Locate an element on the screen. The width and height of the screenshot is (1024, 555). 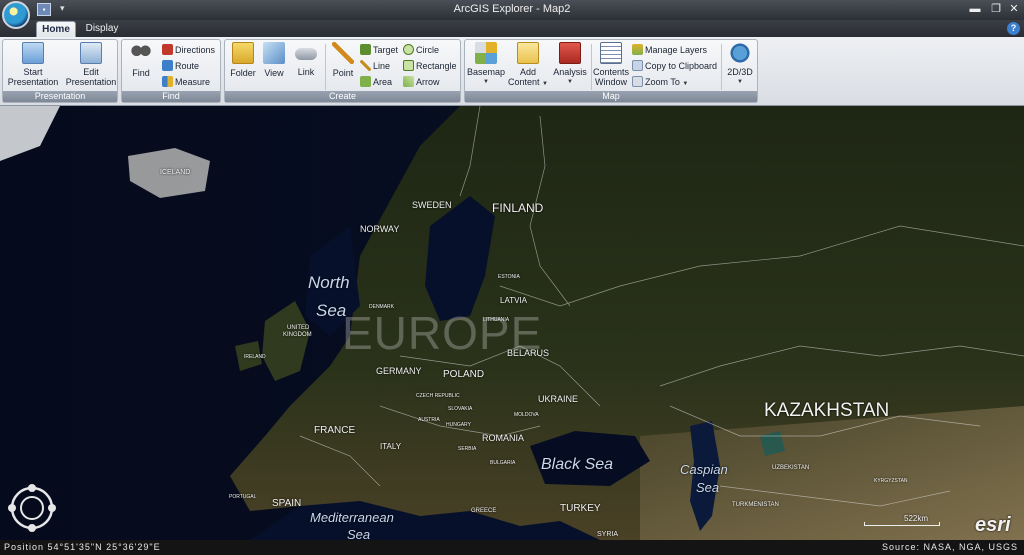
edit-presentation-button: Edit Presentation is located at coordinates (91, 64).